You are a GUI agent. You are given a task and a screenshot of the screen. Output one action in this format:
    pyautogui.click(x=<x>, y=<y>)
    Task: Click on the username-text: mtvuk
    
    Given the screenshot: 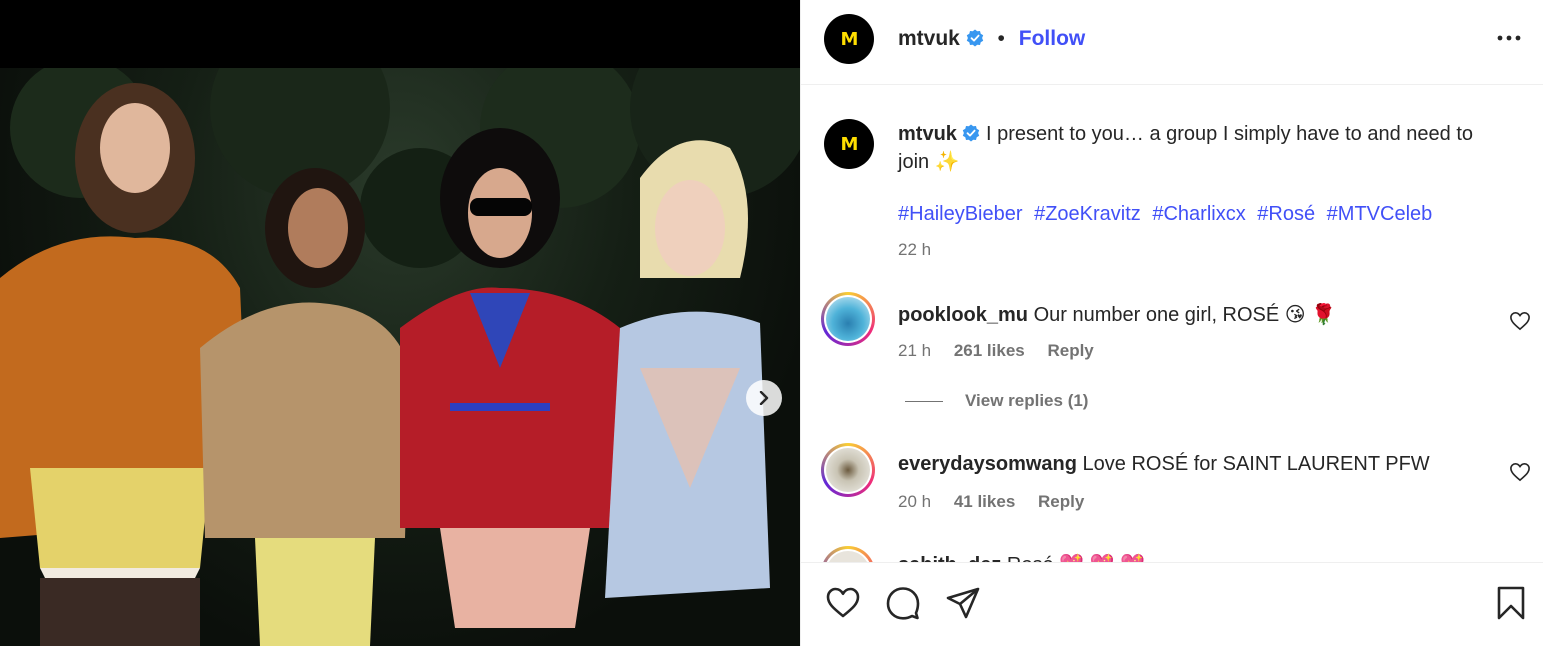 What is the action you would take?
    pyautogui.click(x=929, y=38)
    